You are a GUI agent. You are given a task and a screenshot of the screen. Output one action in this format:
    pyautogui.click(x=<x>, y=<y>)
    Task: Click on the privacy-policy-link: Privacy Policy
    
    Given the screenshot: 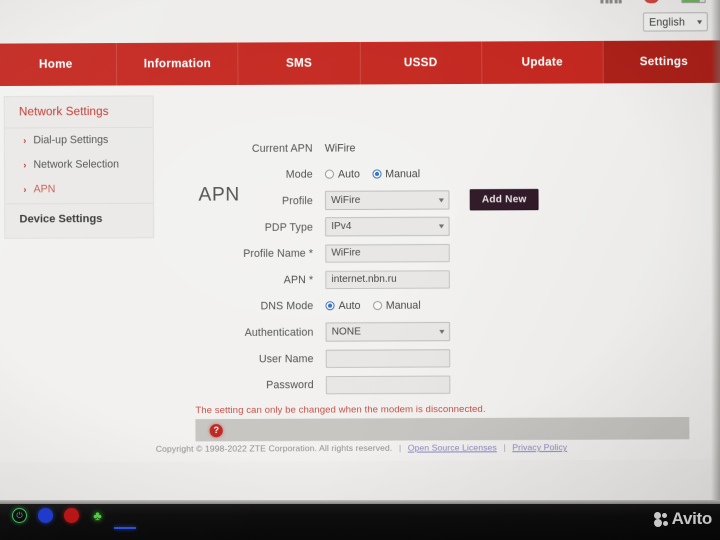 What is the action you would take?
    pyautogui.click(x=539, y=447)
    